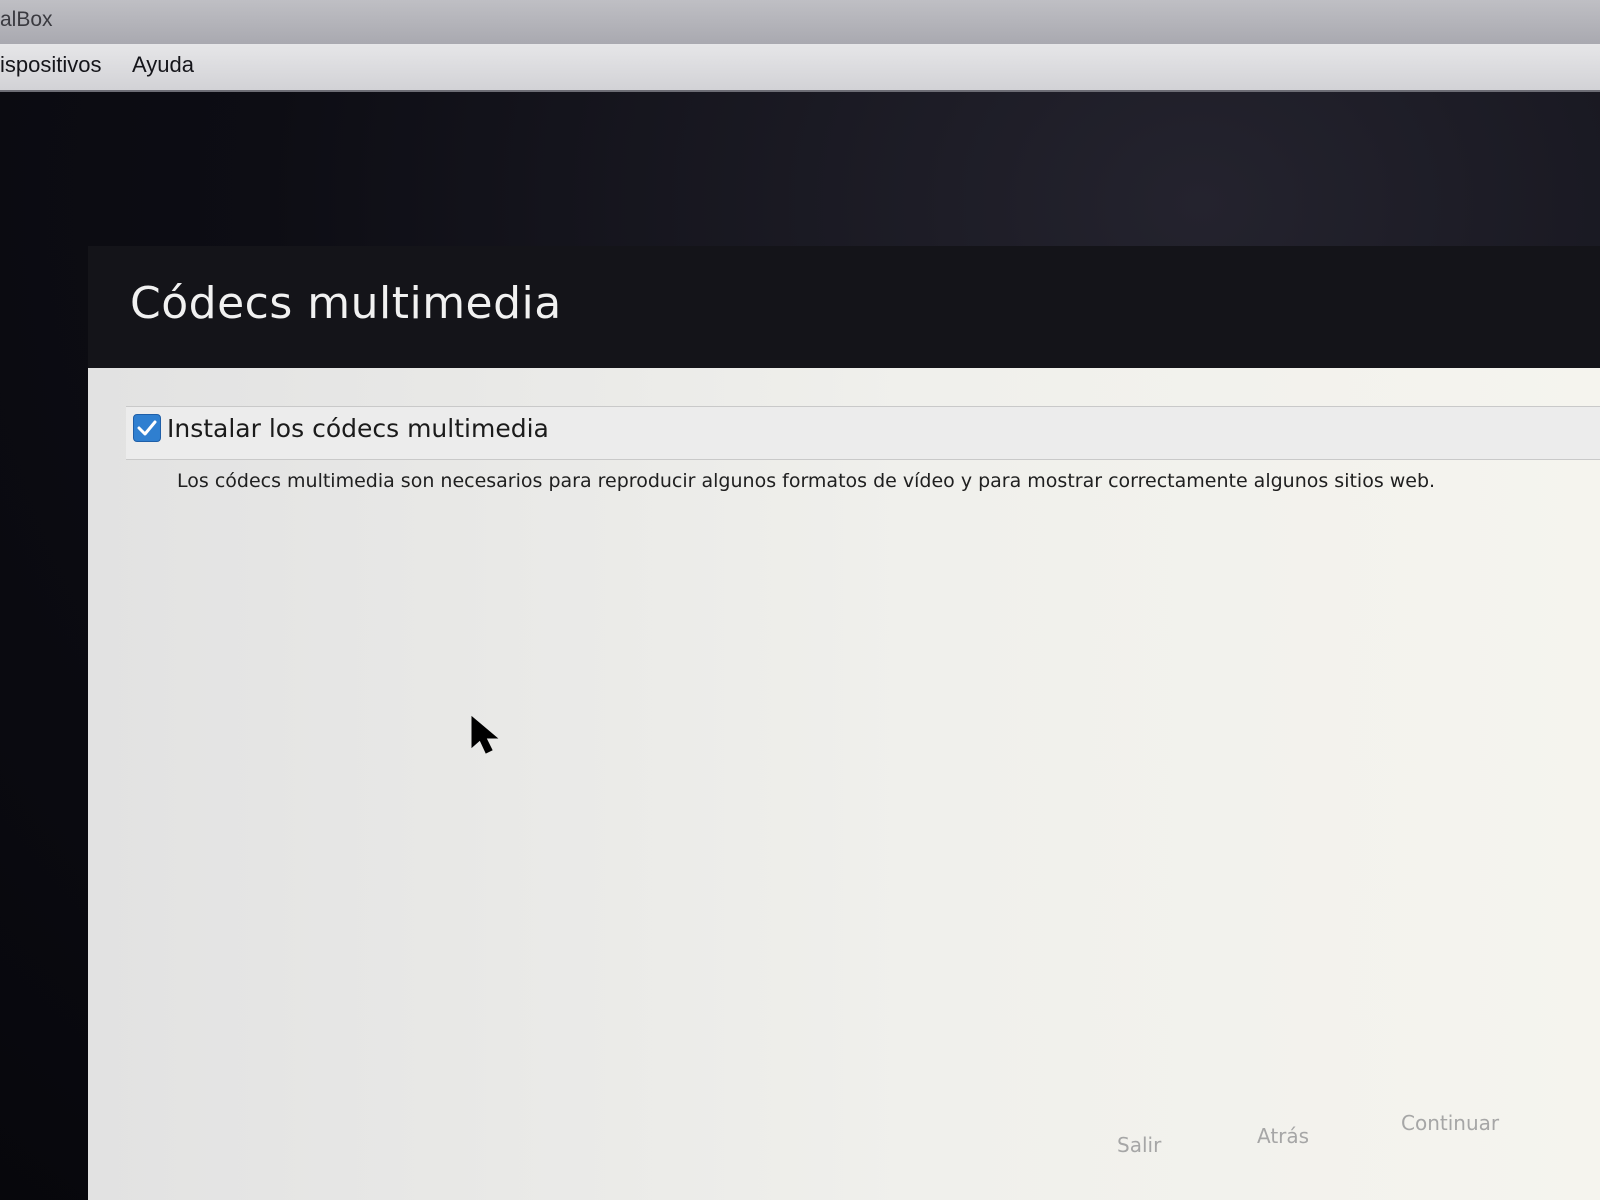 This screenshot has width=1600, height=1200. What do you see at coordinates (800, 22) in the screenshot?
I see `host-titlebar: alBox` at bounding box center [800, 22].